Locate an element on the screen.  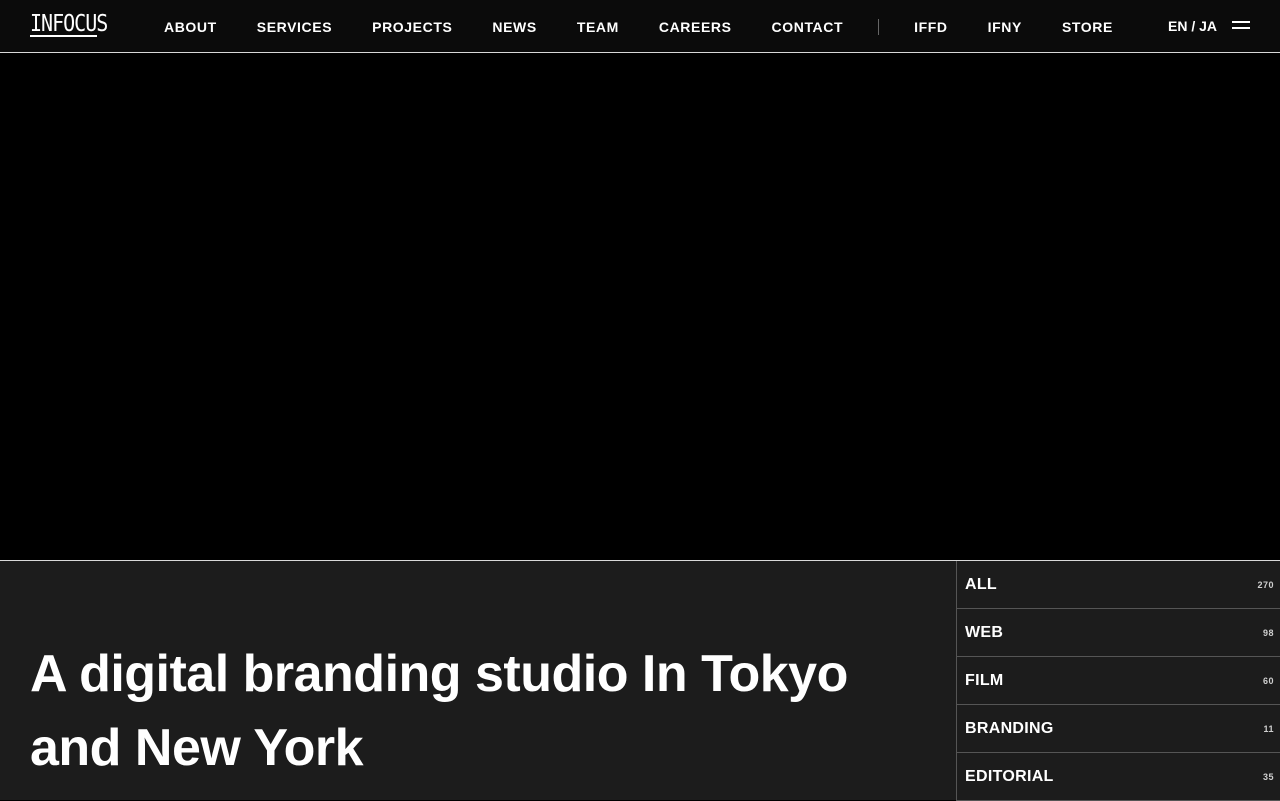
category-count: 270 is located at coordinates (1265, 584).